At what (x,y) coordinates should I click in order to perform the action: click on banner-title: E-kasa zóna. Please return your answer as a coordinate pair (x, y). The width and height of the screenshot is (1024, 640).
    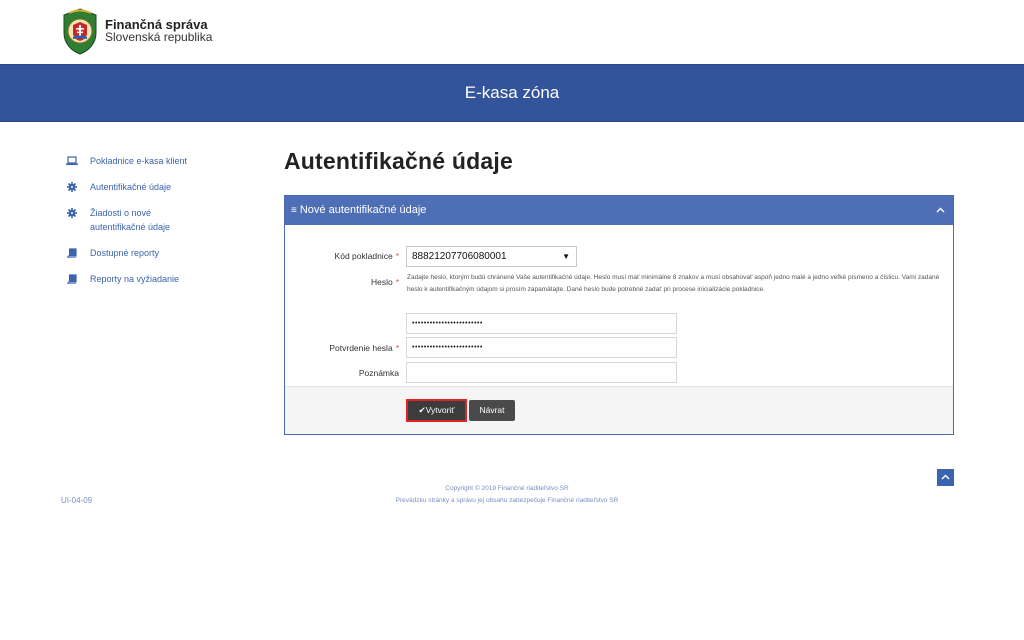
    Looking at the image, I should click on (512, 92).